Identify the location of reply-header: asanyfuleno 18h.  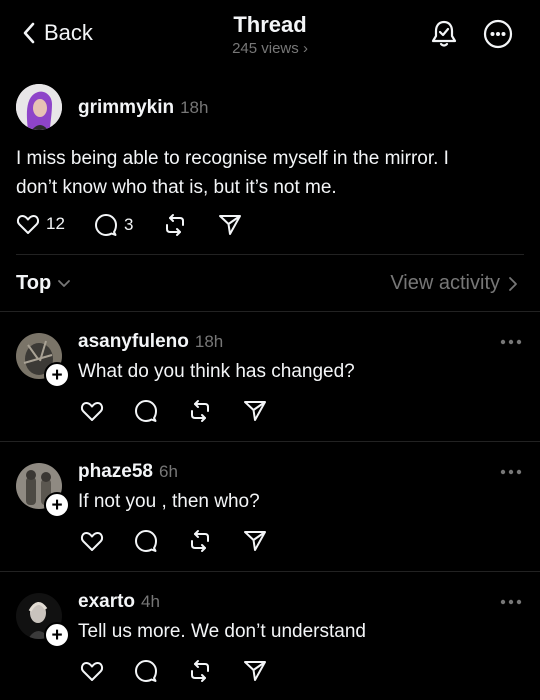
(150, 342).